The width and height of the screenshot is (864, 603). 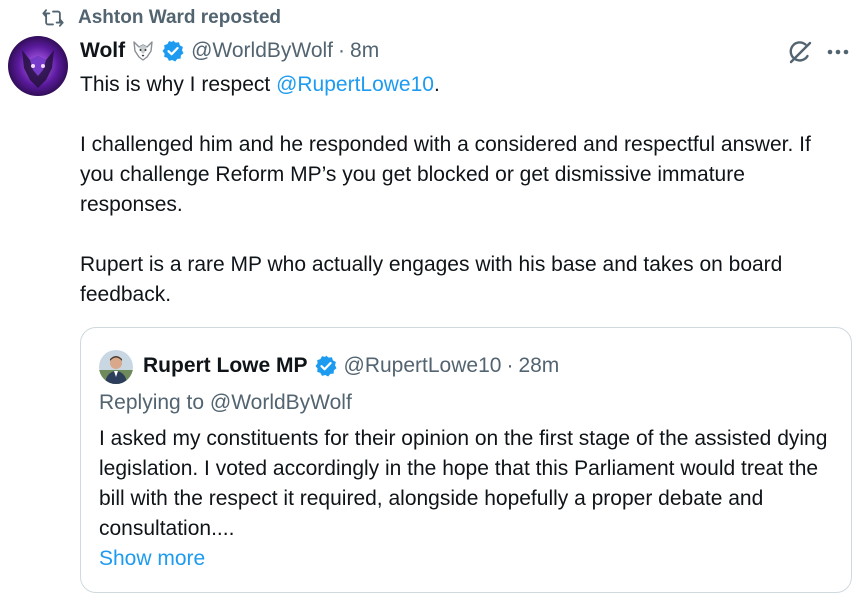 What do you see at coordinates (800, 52) in the screenshot?
I see `grok-icon` at bounding box center [800, 52].